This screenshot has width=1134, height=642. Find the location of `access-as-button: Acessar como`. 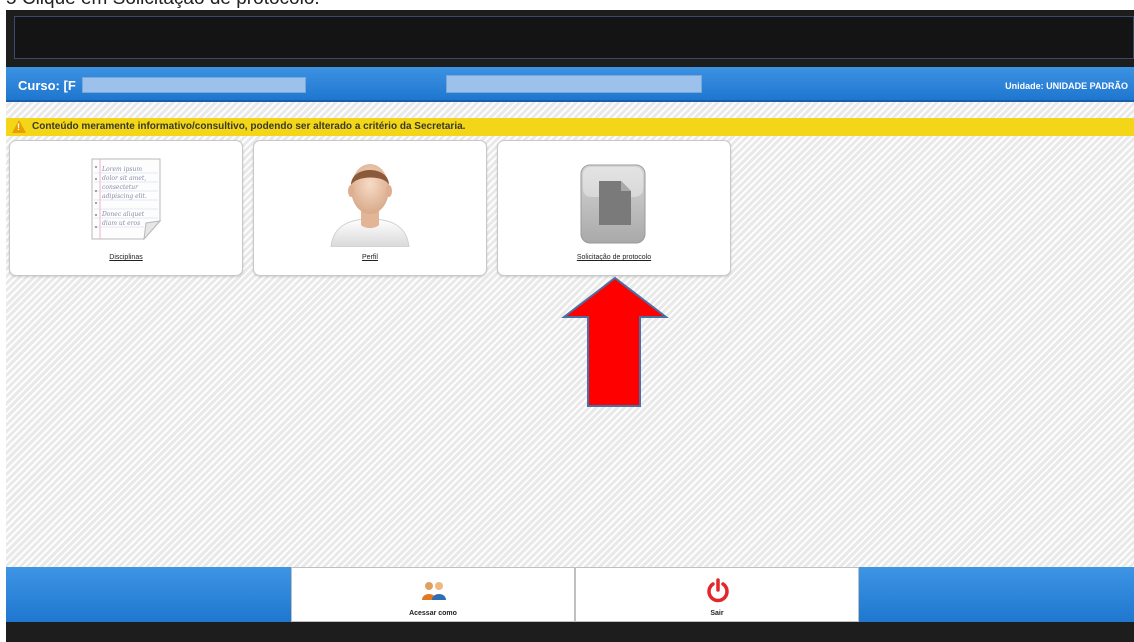

access-as-button: Acessar como is located at coordinates (433, 594).